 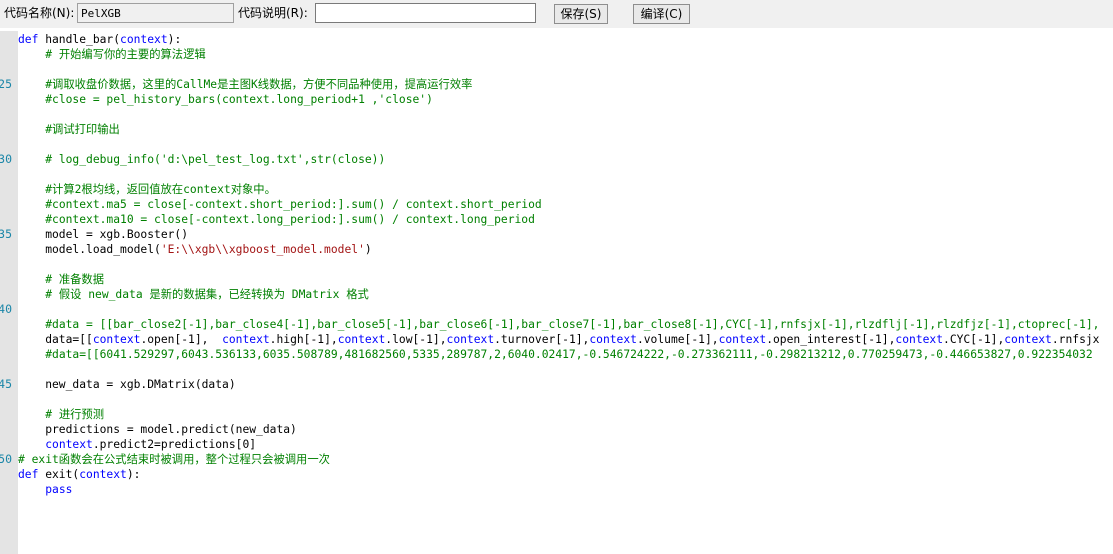 I want to click on code-line: # 准备数据, so click(x=61, y=279).